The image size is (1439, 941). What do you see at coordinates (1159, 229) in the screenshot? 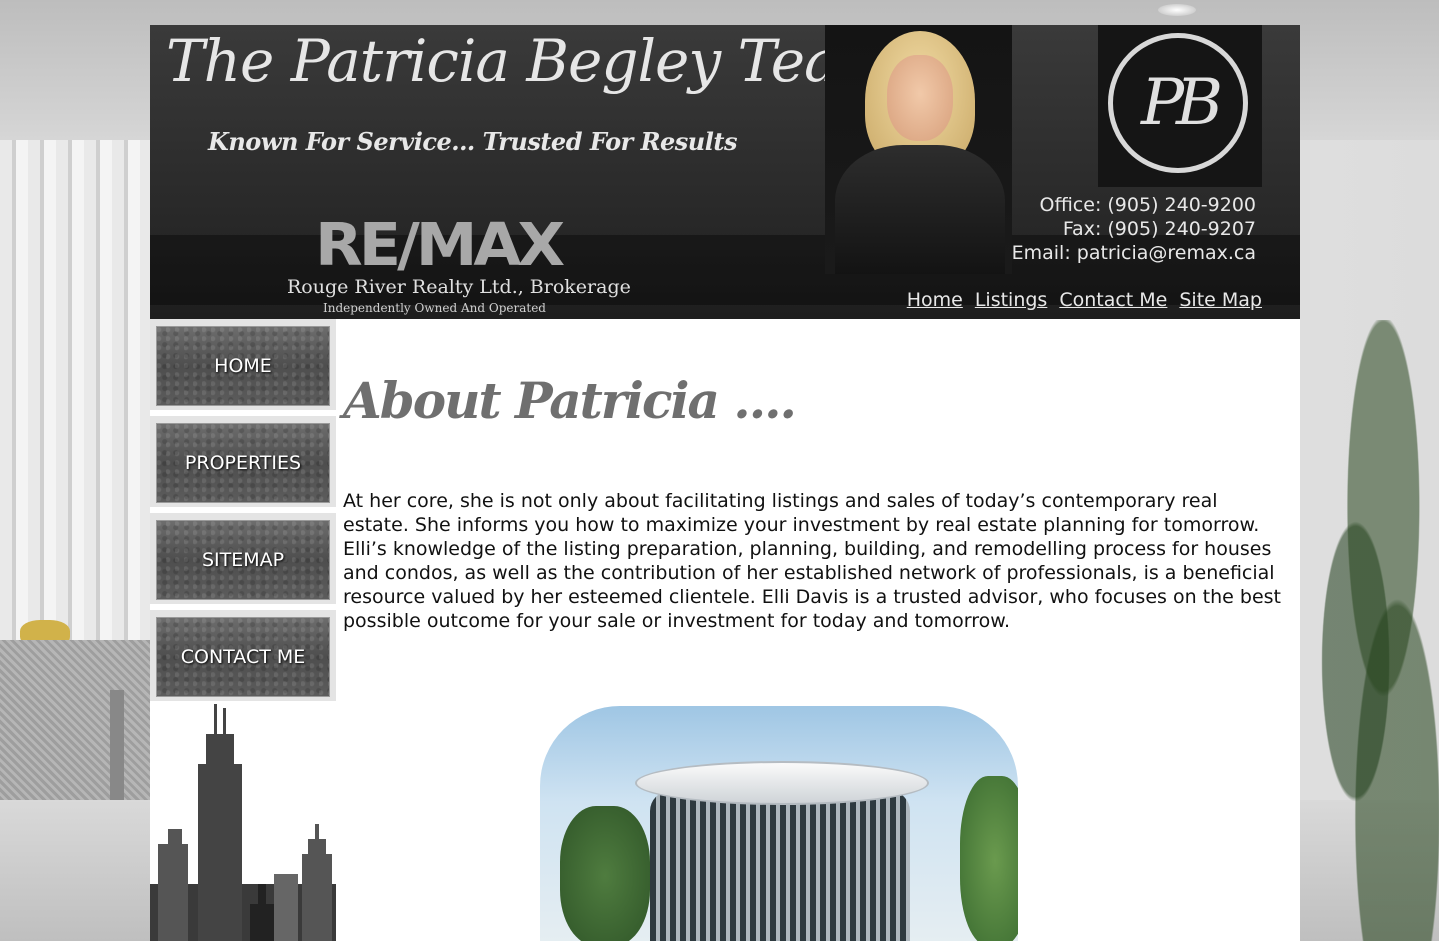
I see `fax-number: Fax: (905) 240-9207` at bounding box center [1159, 229].